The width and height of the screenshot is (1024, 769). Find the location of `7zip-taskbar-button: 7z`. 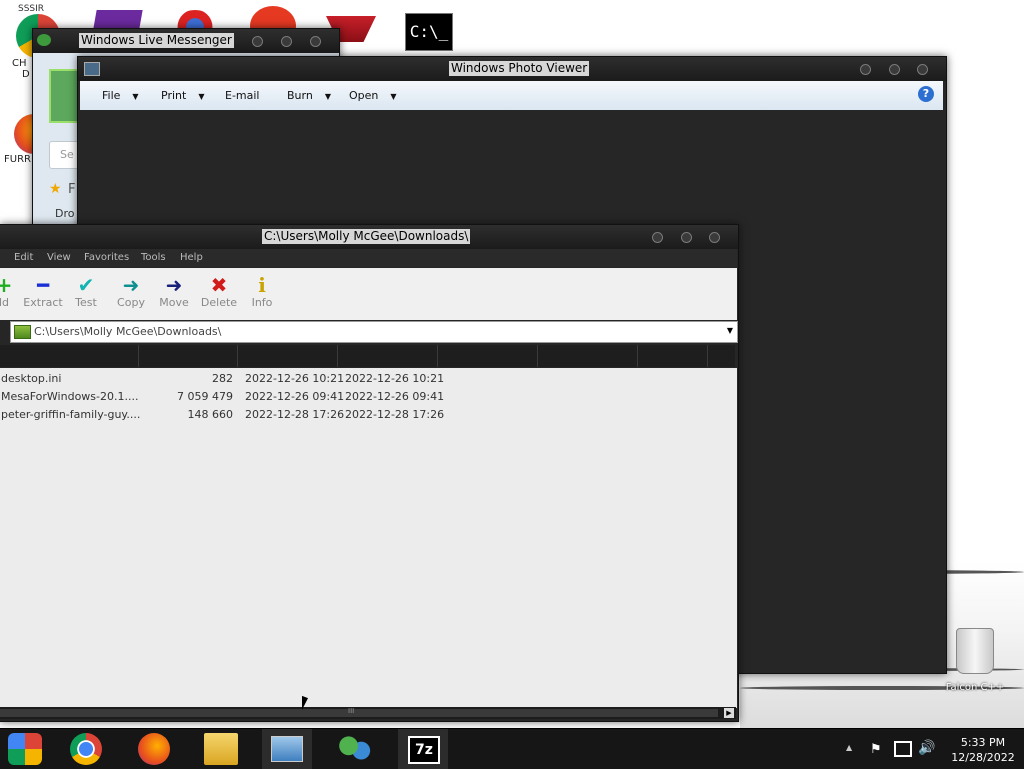

7zip-taskbar-button: 7z is located at coordinates (423, 749).